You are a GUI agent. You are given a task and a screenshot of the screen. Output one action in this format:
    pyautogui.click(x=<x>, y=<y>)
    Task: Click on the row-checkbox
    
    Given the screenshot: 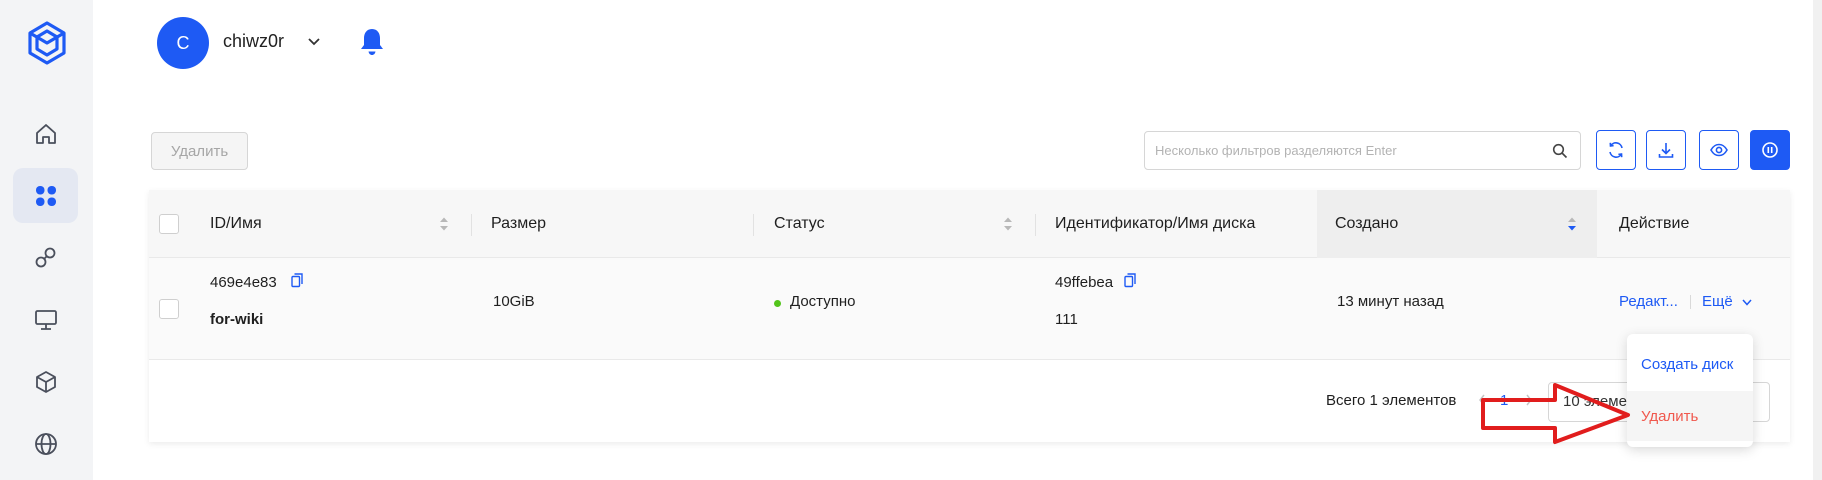 What is the action you would take?
    pyautogui.click(x=169, y=309)
    